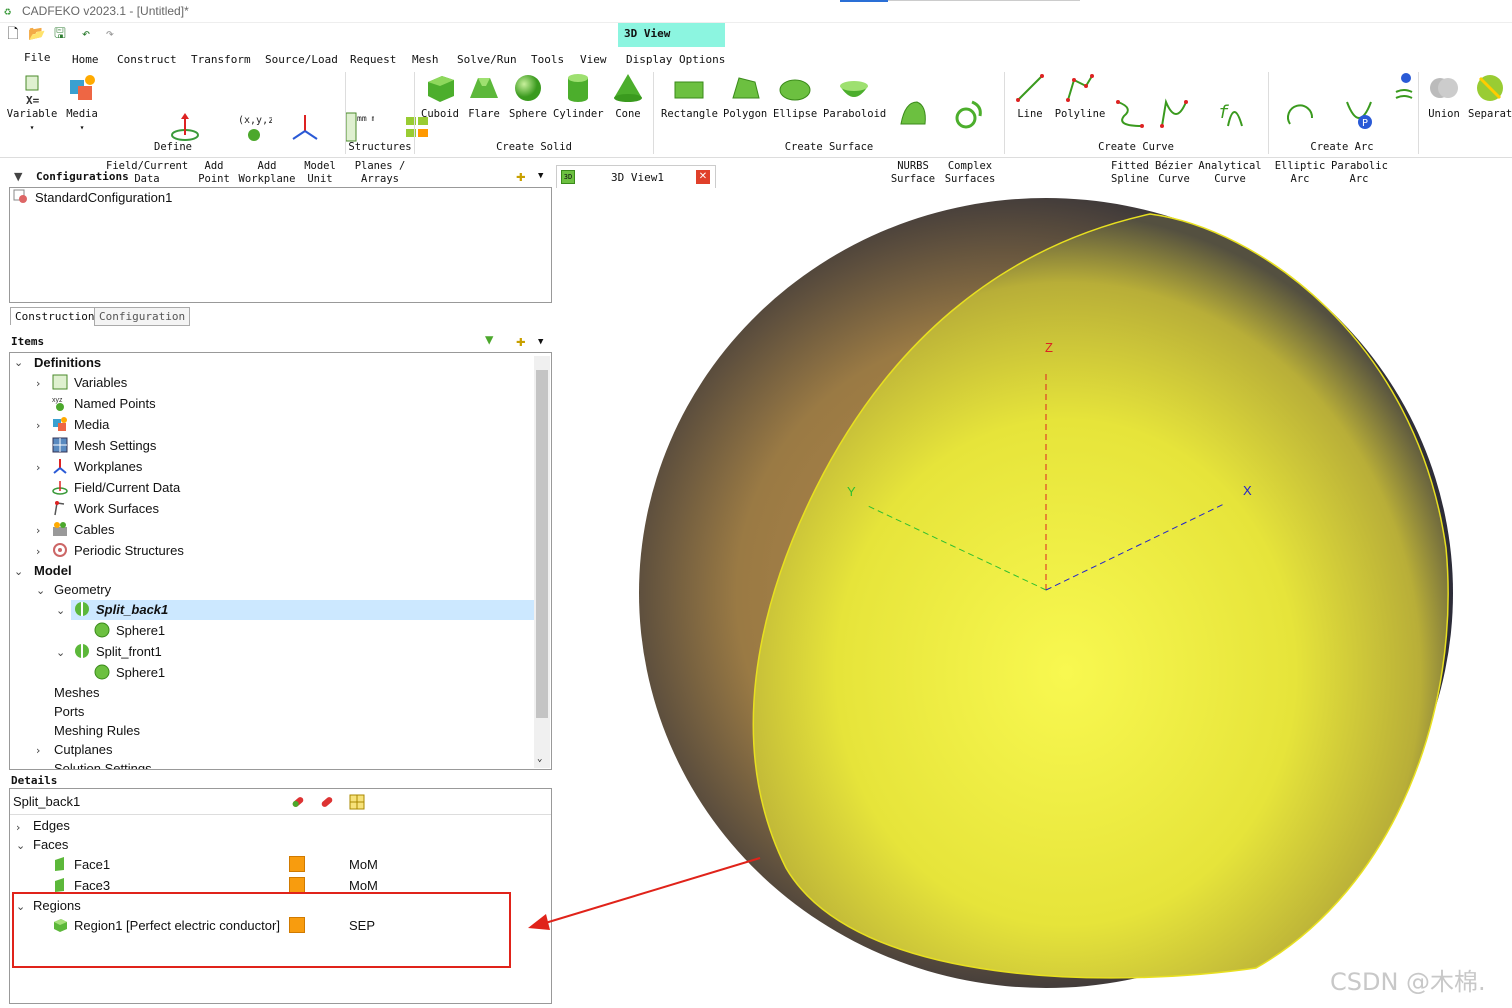  Describe the element at coordinates (60, 34) in the screenshot. I see `save-icon: 🖫` at that location.